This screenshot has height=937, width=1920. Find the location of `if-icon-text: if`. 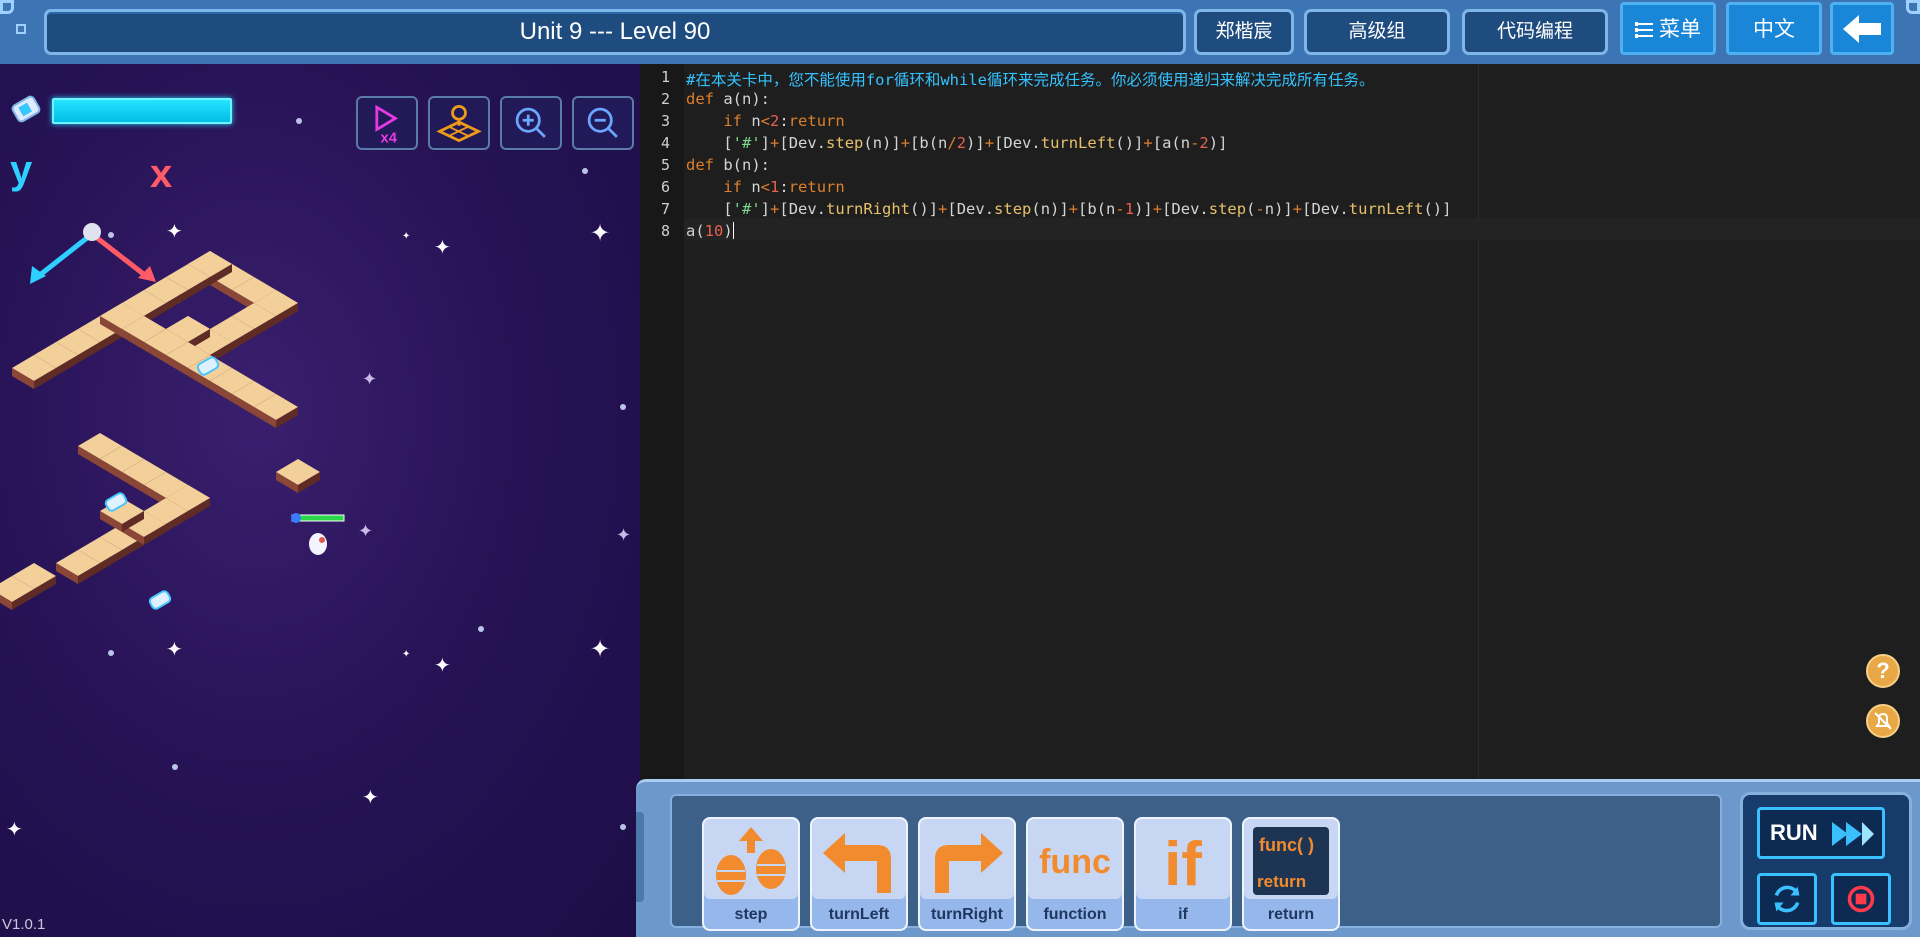

if-icon-text: if is located at coordinates (1183, 864).